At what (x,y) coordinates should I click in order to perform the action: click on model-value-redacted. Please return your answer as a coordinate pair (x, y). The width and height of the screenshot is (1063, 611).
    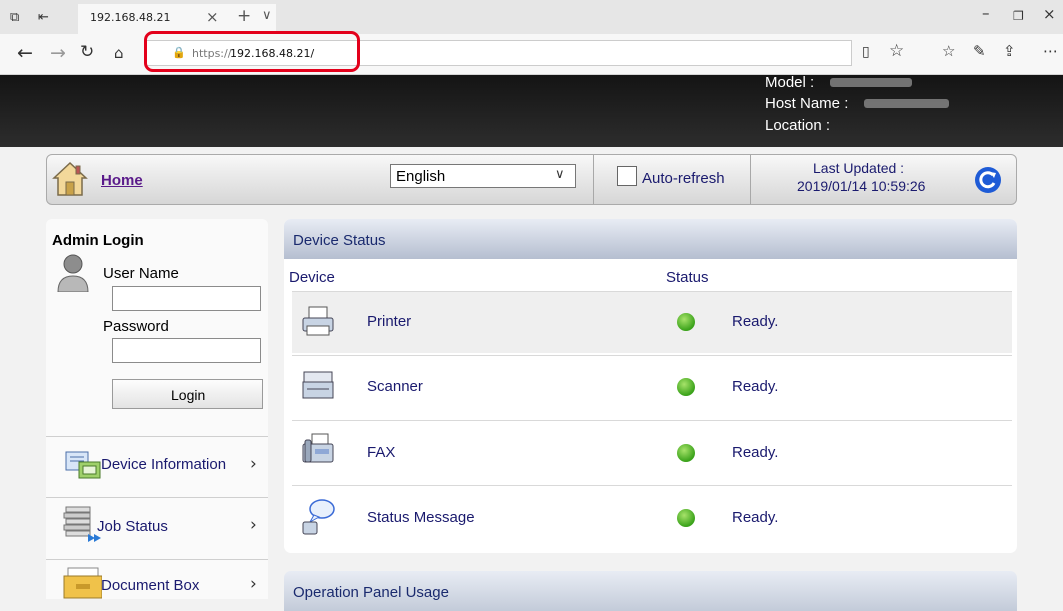
    Looking at the image, I should click on (871, 82).